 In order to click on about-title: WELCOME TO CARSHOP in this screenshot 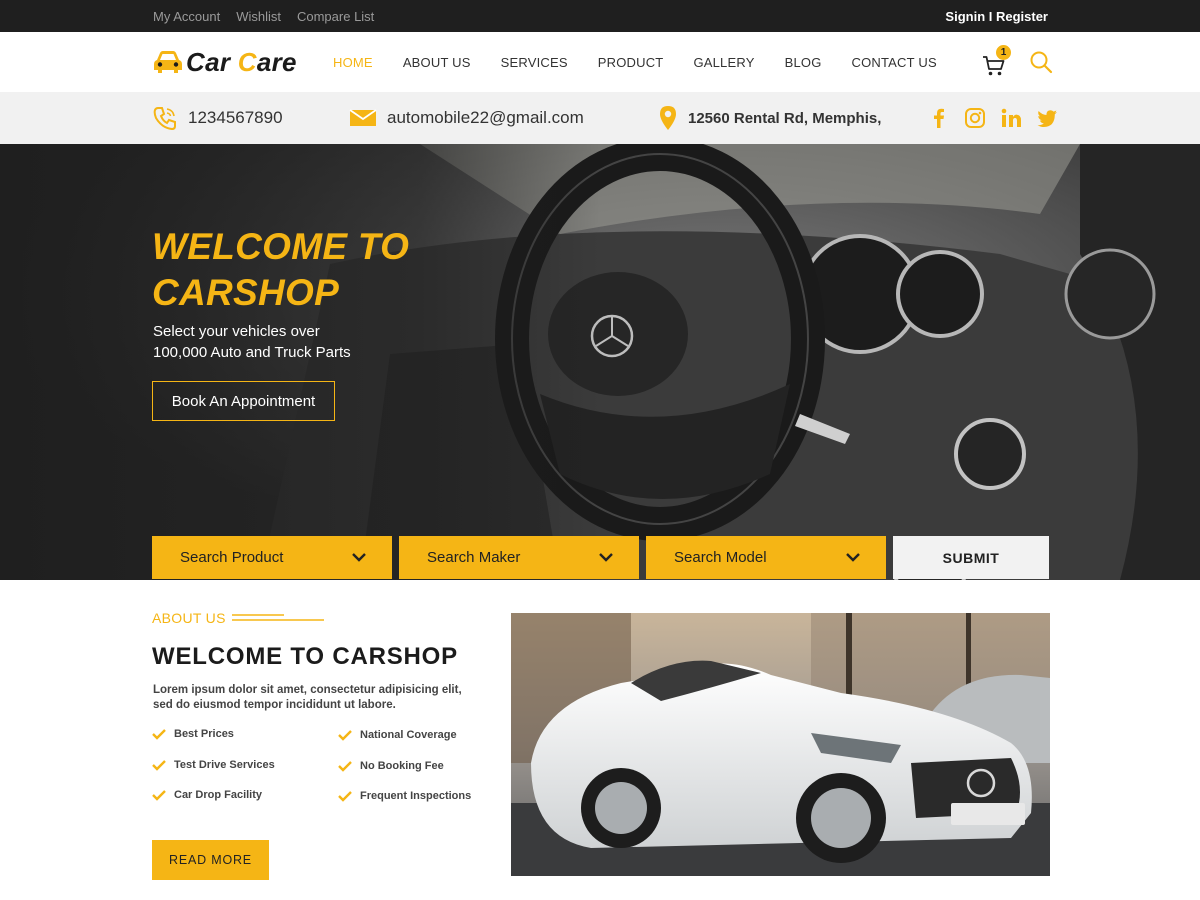, I will do `click(305, 656)`.